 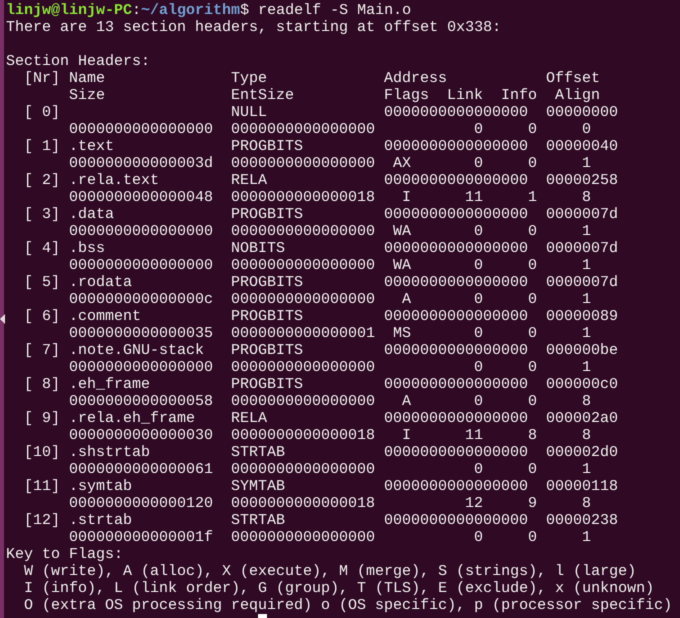 I want to click on table-cell-text: .rodata, so click(x=101, y=282).